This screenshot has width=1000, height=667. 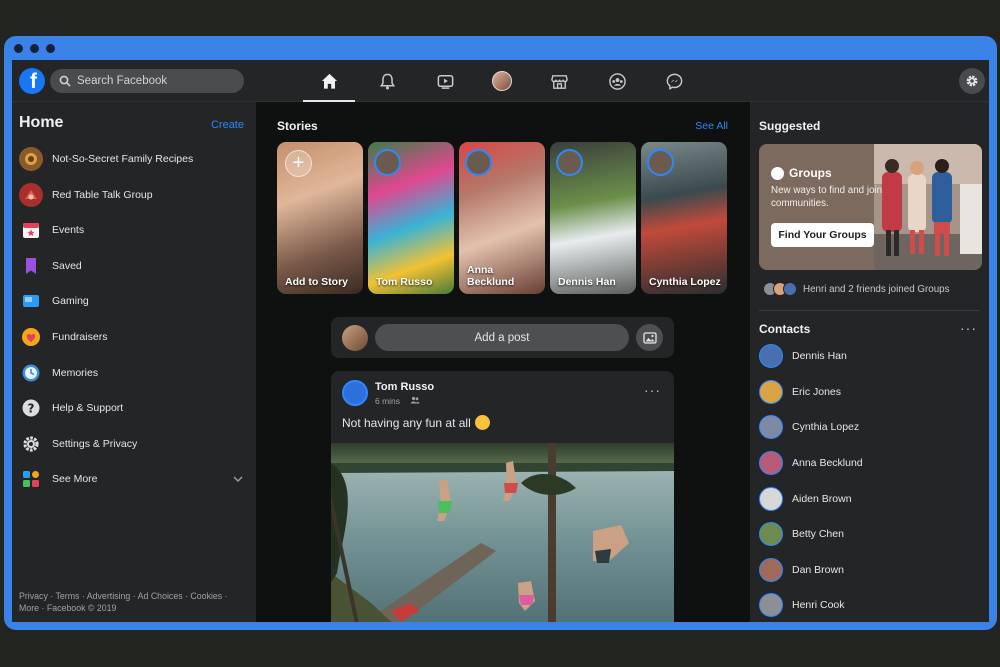 I want to click on watch-icon, so click(x=445, y=81).